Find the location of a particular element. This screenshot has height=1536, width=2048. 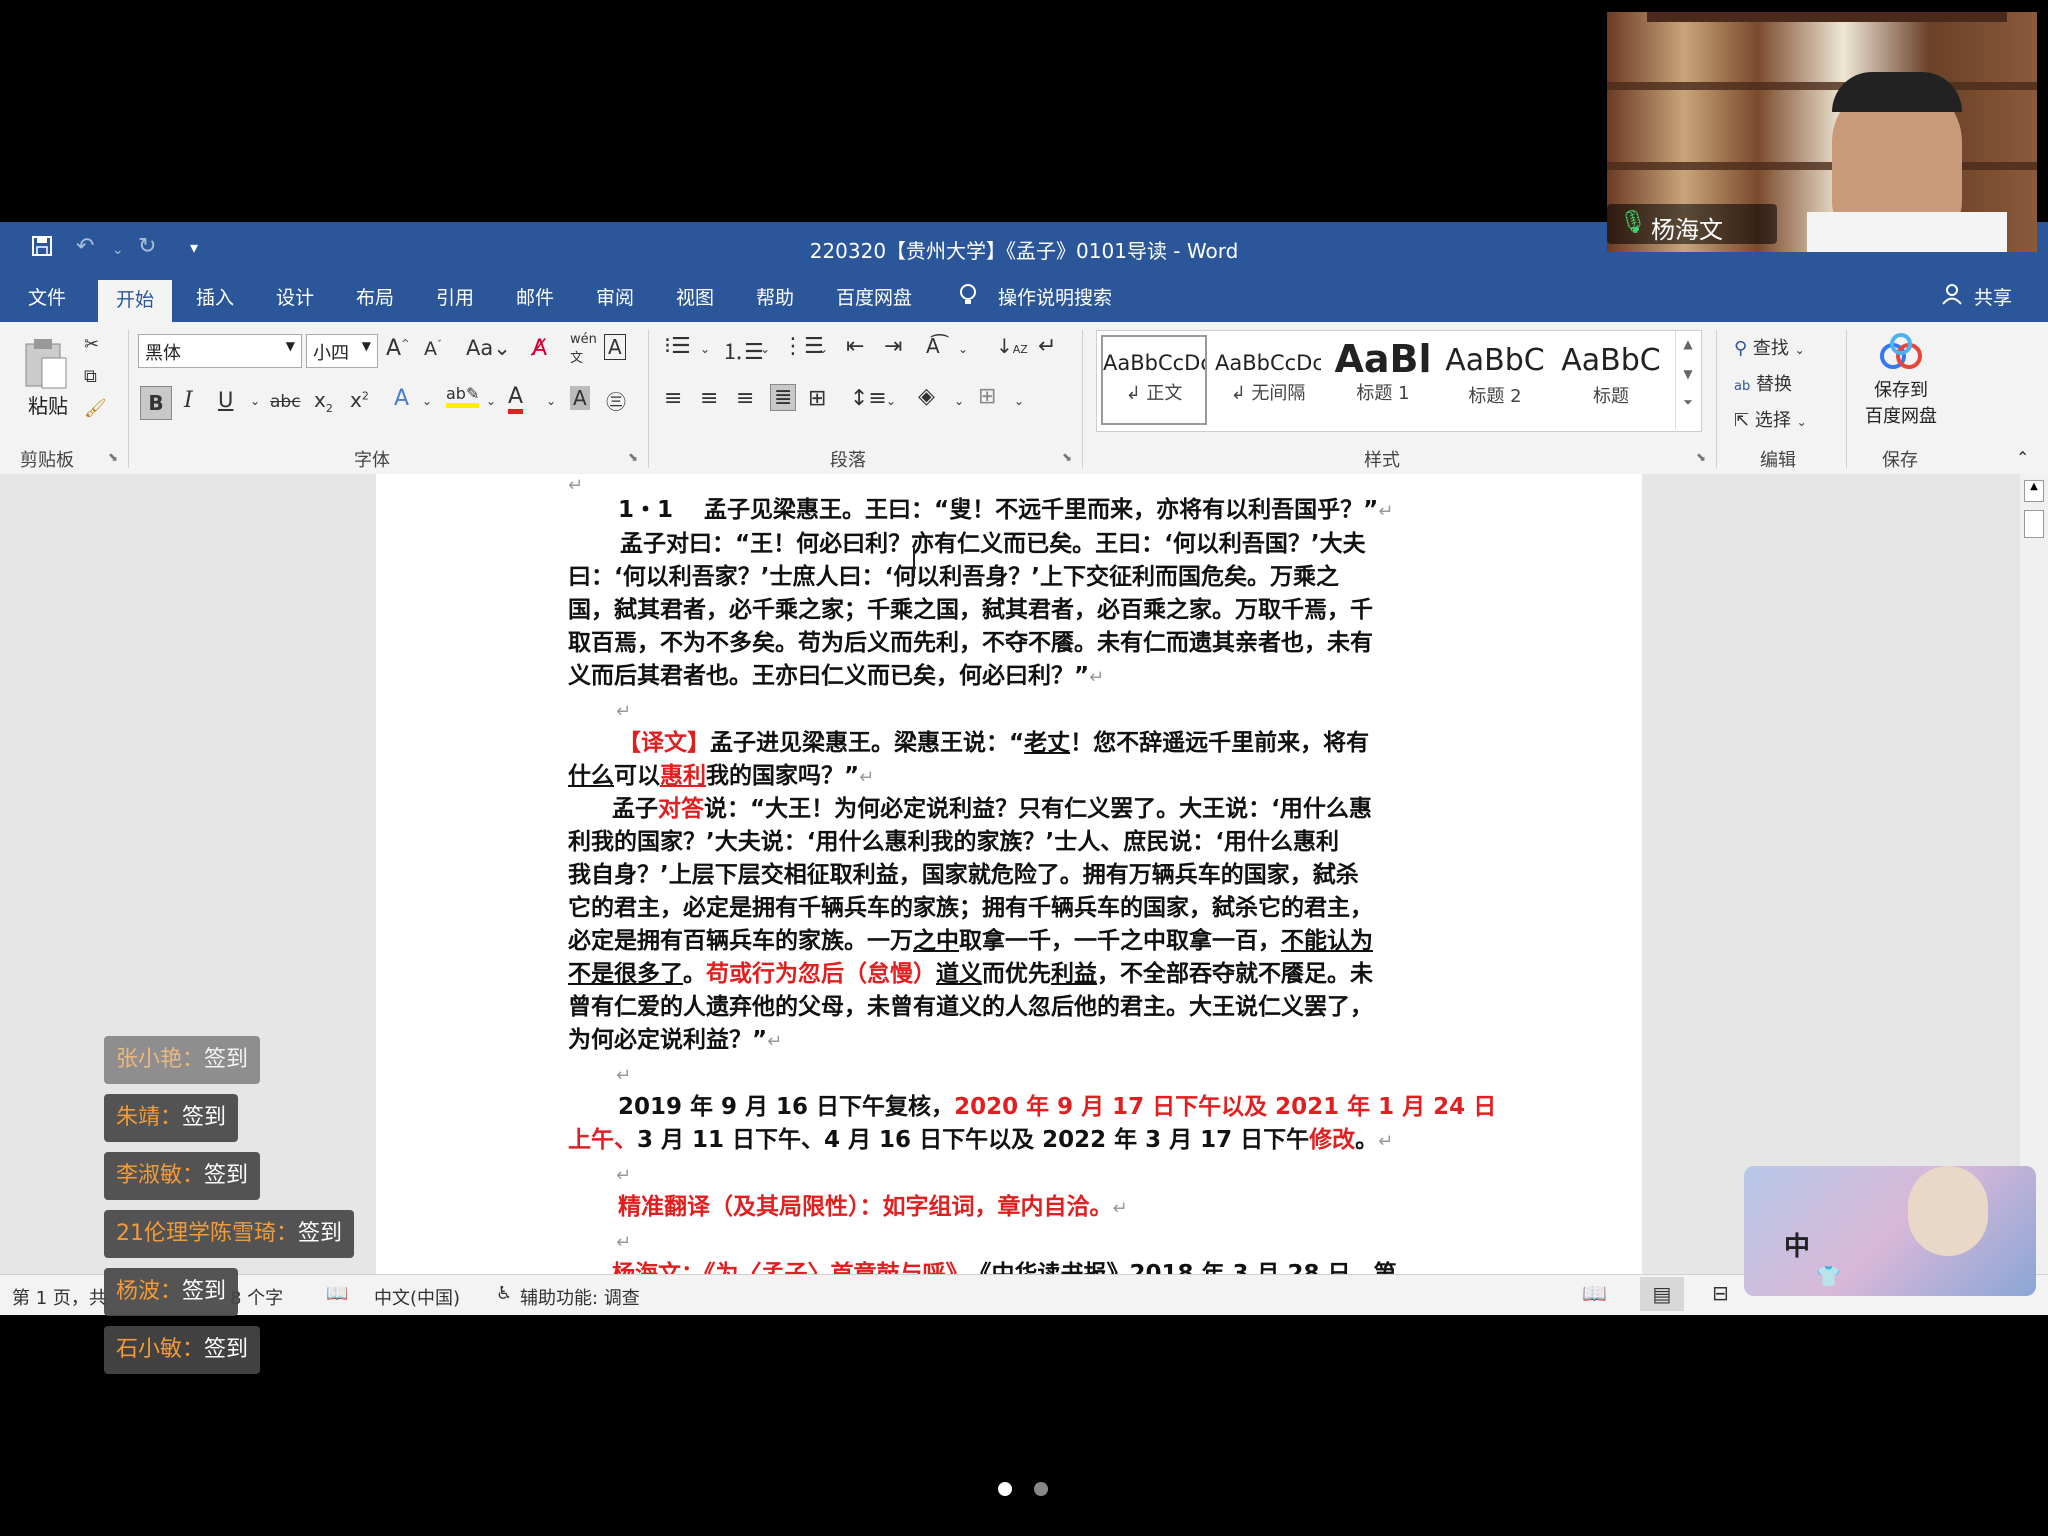

clear-formatting-icon: A̸ is located at coordinates (539, 348).